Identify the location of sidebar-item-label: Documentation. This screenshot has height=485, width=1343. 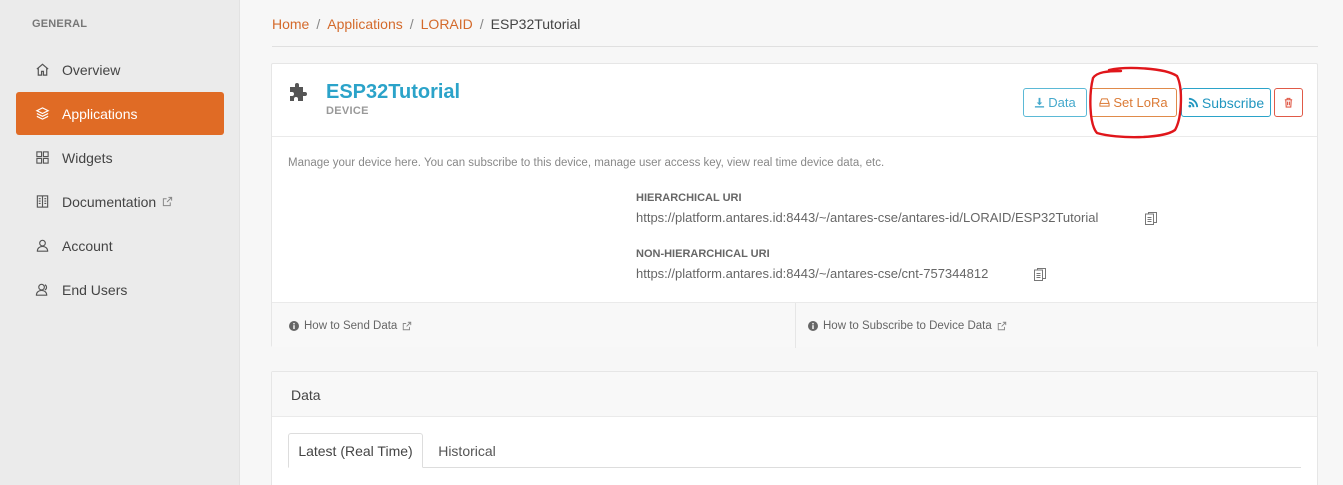
(109, 201).